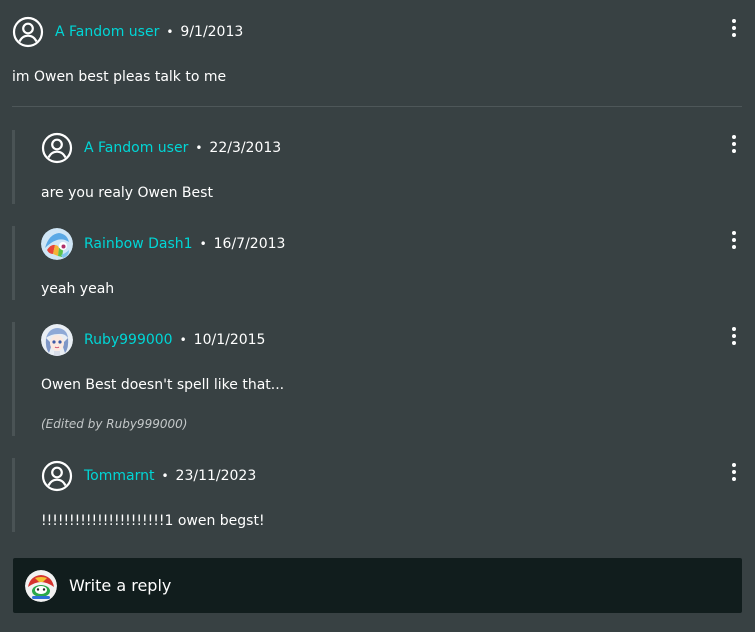  I want to click on post-date: 9/1/2013, so click(212, 32).